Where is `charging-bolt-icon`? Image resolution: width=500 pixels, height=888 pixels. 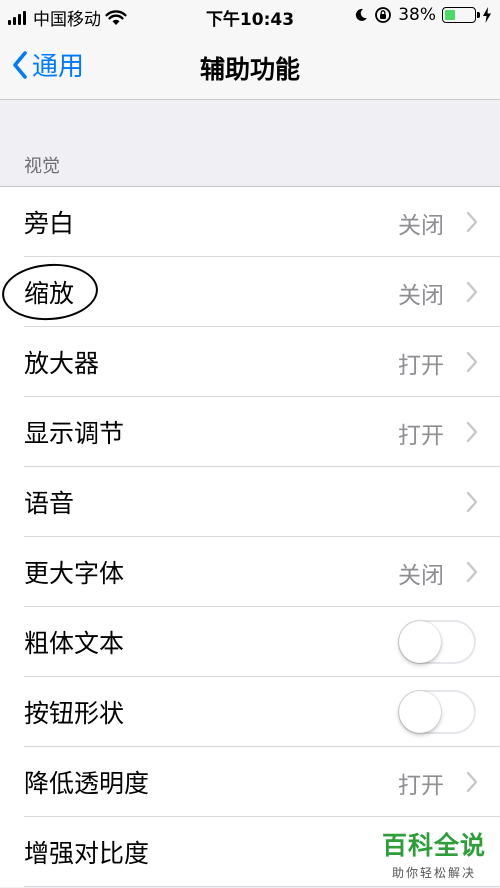 charging-bolt-icon is located at coordinates (487, 15).